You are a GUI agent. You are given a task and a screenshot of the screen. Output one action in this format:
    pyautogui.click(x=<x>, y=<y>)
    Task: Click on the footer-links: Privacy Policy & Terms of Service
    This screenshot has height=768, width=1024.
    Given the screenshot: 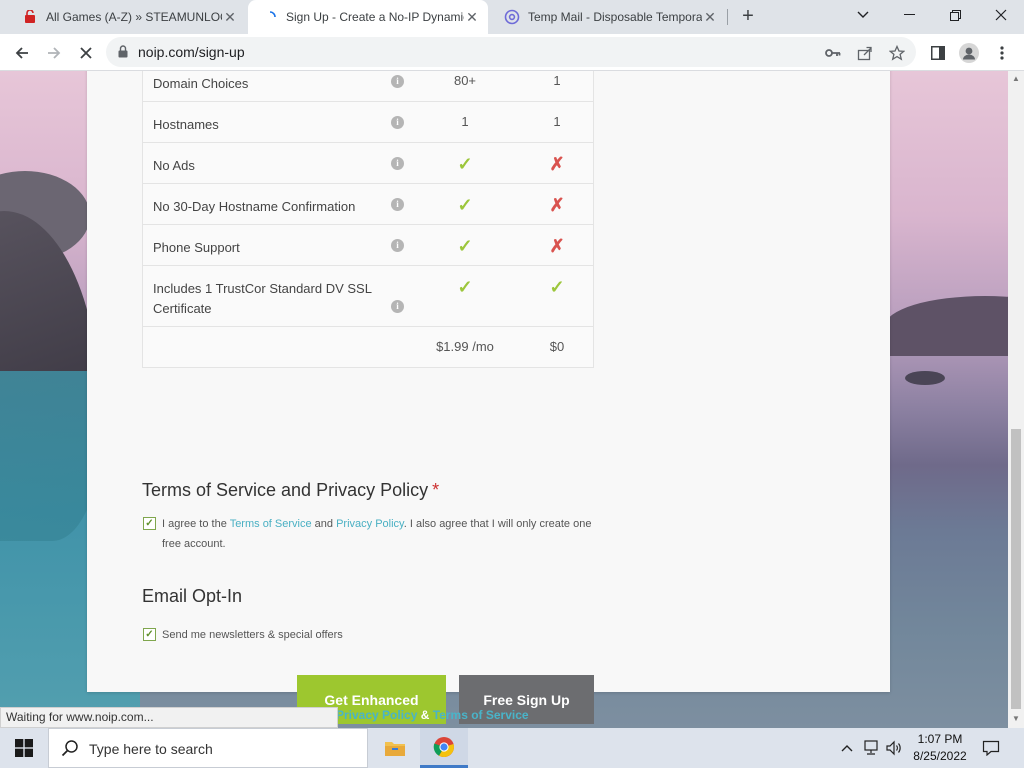 What is the action you would take?
    pyautogui.click(x=432, y=715)
    